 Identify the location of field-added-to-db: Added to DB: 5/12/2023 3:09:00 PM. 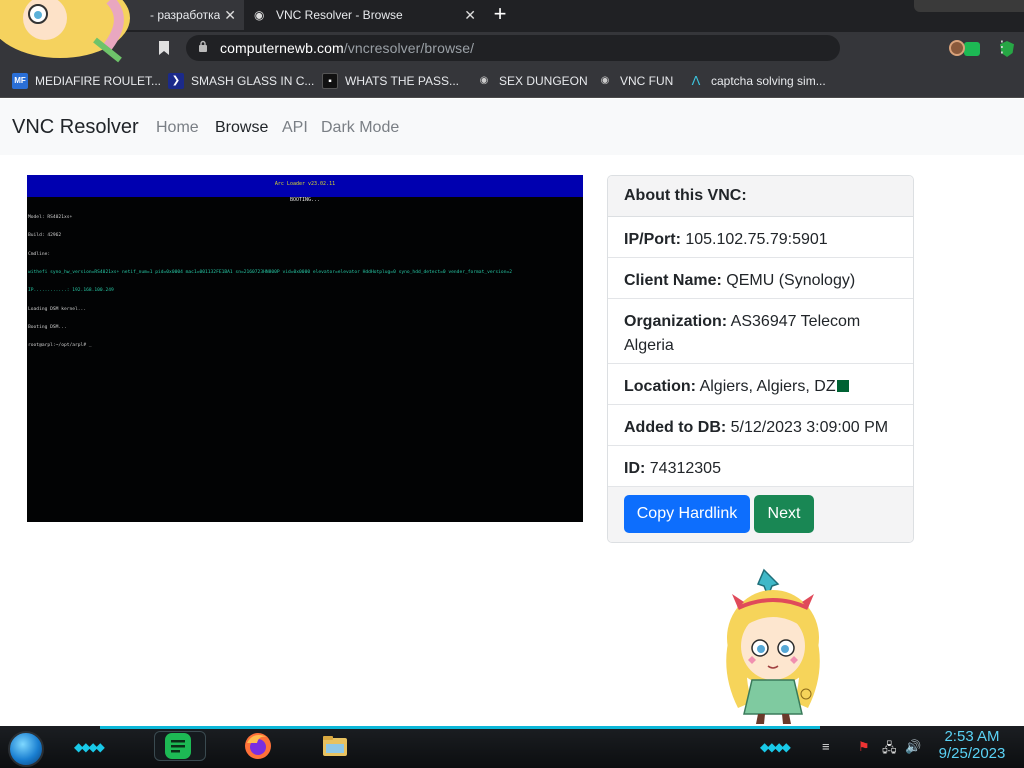
(760, 425).